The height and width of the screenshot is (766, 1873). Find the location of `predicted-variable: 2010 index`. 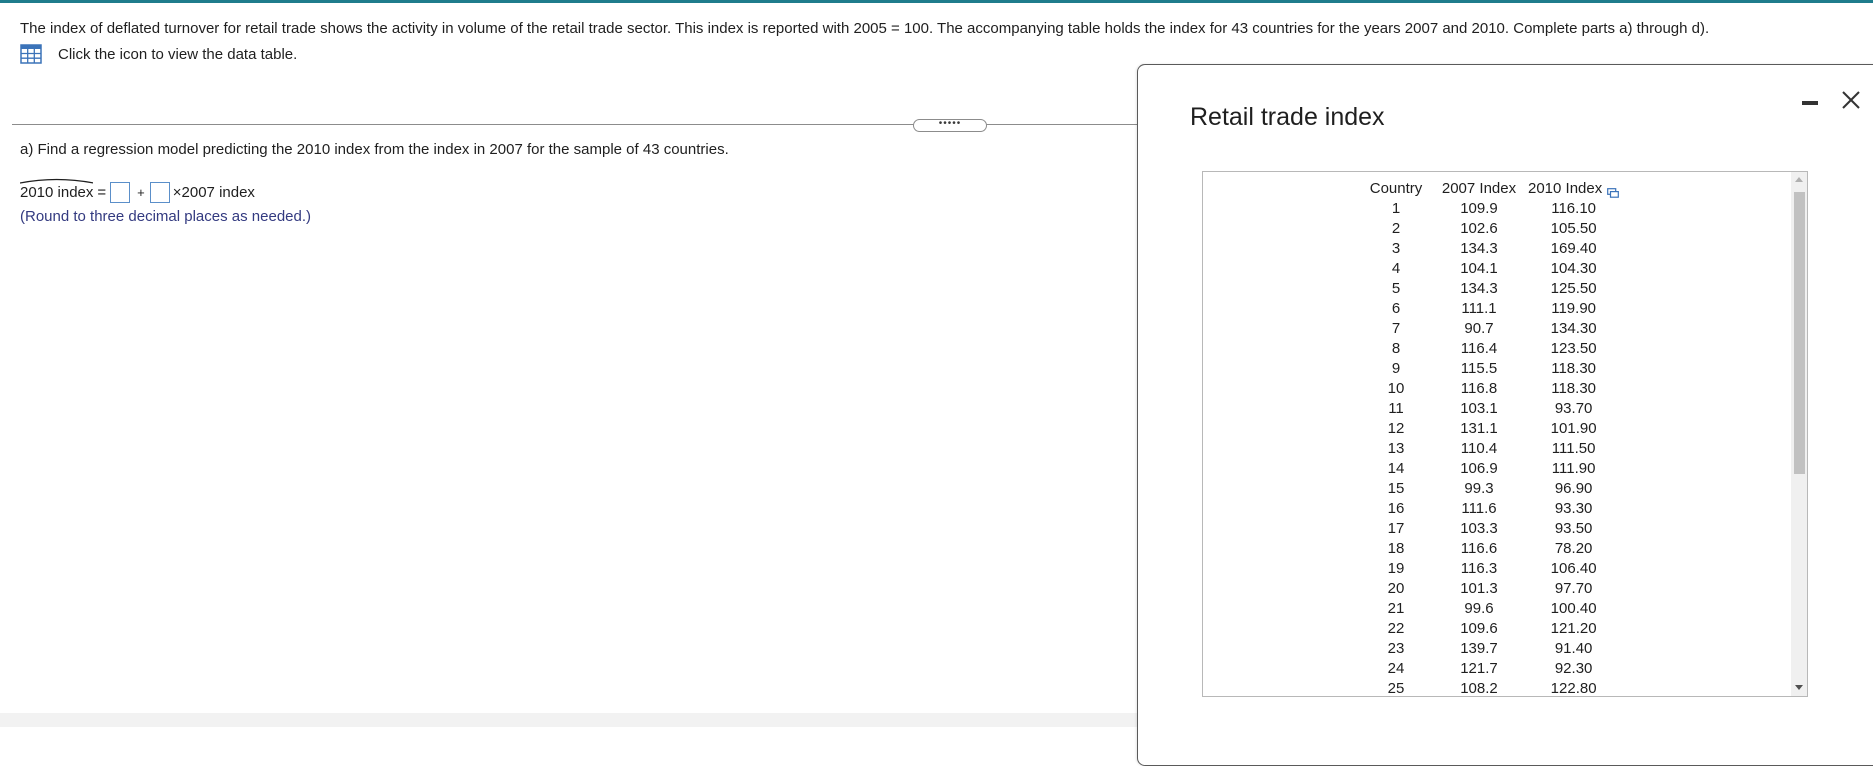

predicted-variable: 2010 index is located at coordinates (57, 192).